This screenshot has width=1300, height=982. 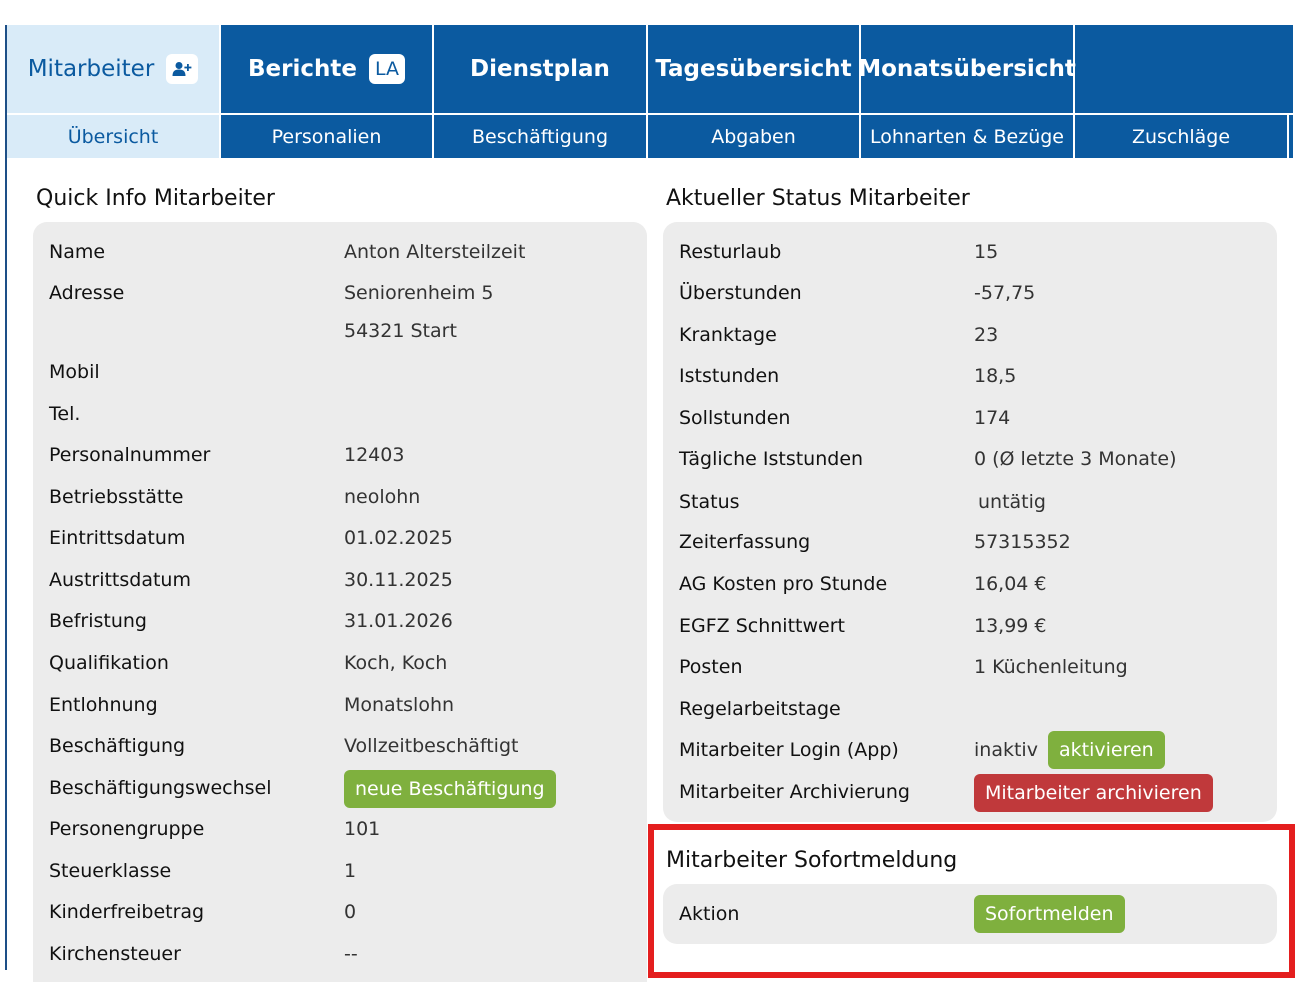 What do you see at coordinates (970, 418) in the screenshot?
I see `status-row: Sollstunden 174` at bounding box center [970, 418].